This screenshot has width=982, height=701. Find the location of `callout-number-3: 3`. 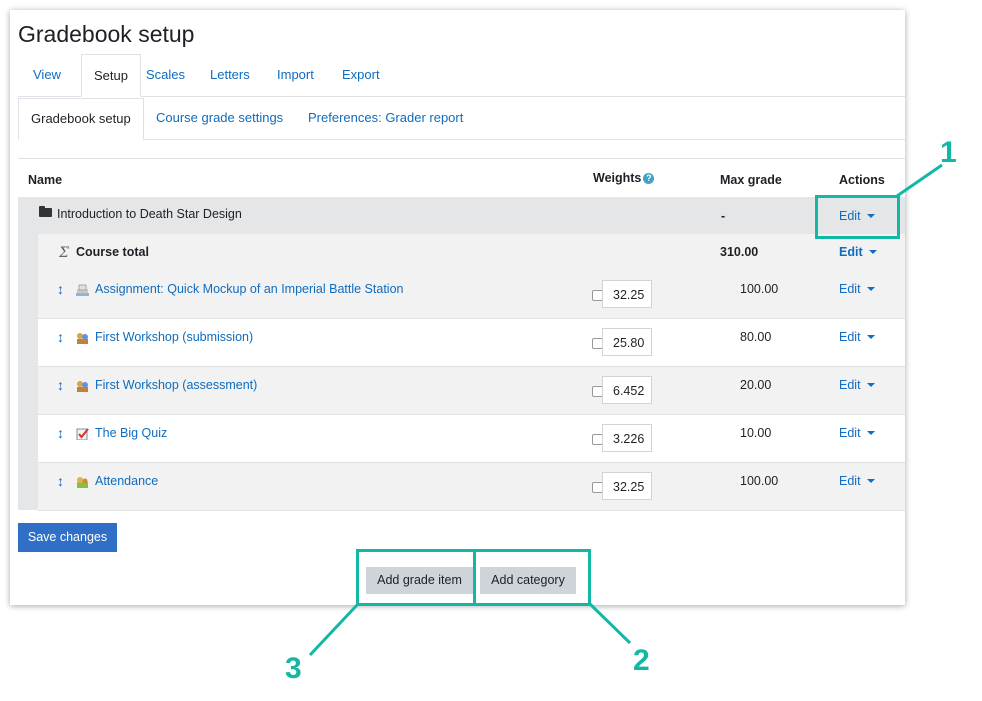

callout-number-3: 3 is located at coordinates (293, 668).